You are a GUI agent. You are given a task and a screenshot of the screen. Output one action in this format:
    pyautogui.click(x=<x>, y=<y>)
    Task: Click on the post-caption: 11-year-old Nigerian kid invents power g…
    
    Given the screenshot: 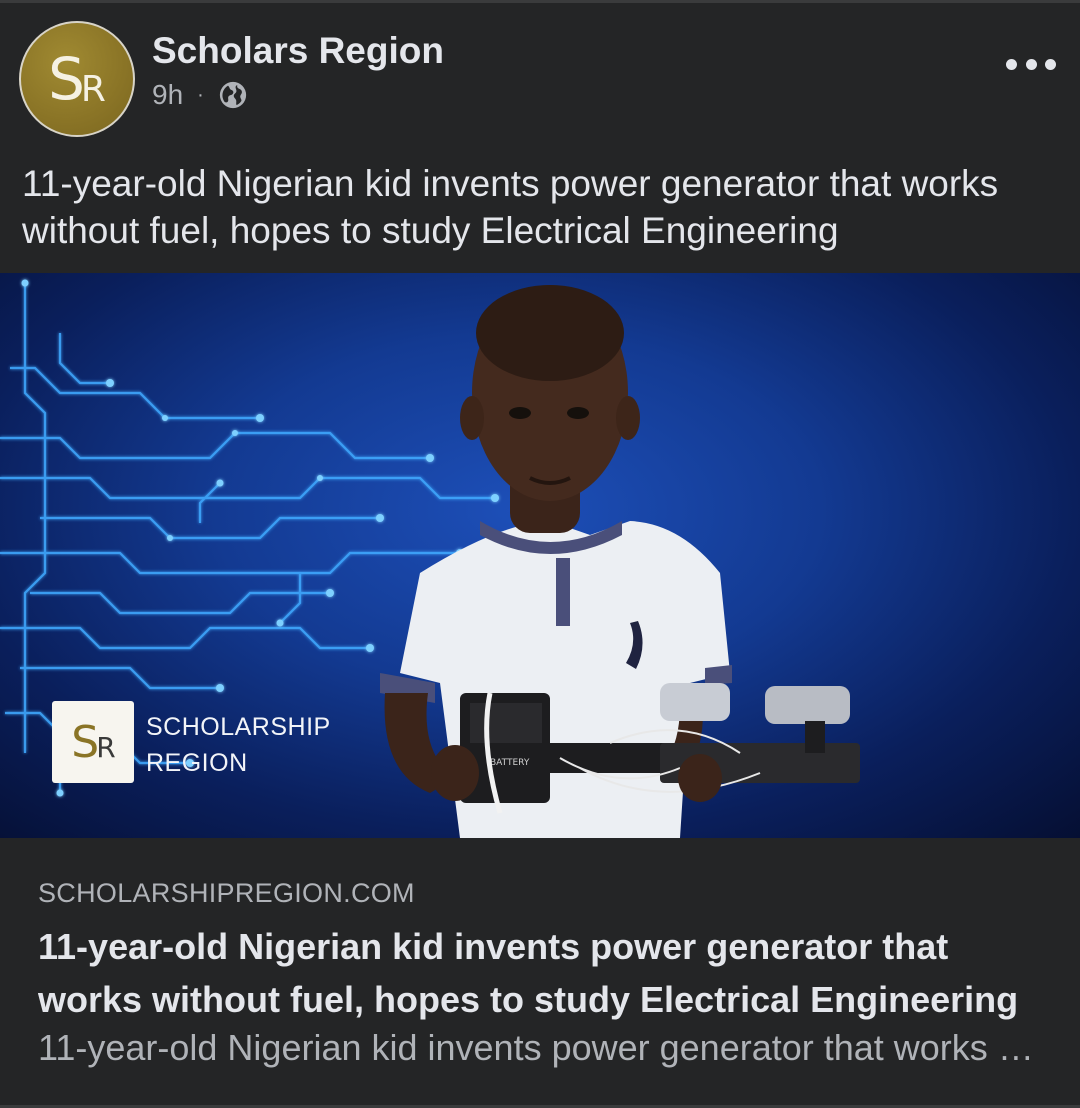 What is the action you would take?
    pyautogui.click(x=510, y=207)
    